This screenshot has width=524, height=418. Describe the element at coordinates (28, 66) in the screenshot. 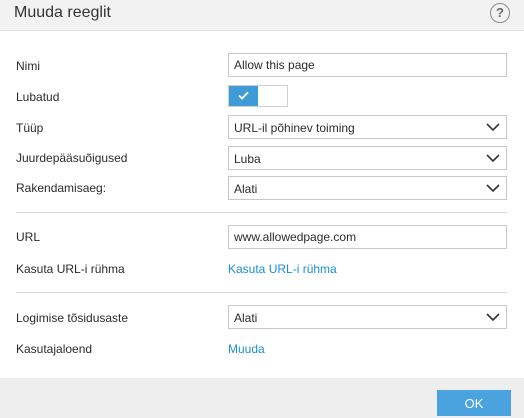

I see `name-label: Nimi` at that location.